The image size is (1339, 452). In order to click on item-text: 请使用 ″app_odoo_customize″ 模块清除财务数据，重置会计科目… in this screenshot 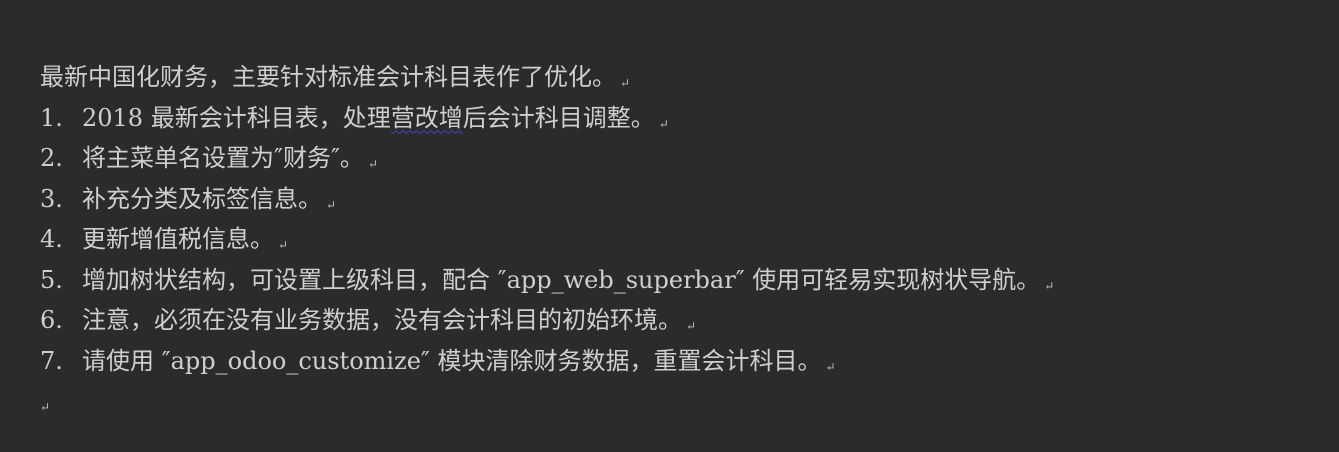, I will do `click(452, 360)`.